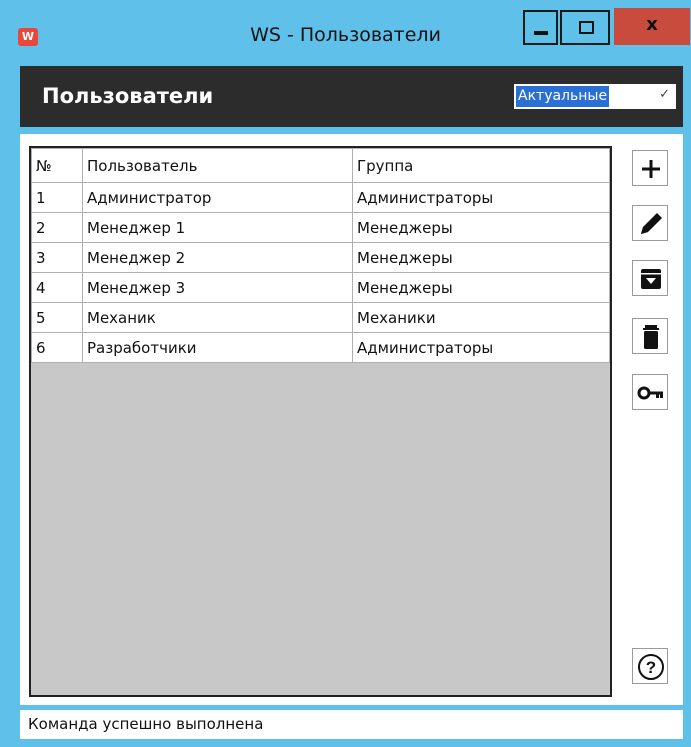  Describe the element at coordinates (128, 96) in the screenshot. I see `page-title: Пользователи` at that location.